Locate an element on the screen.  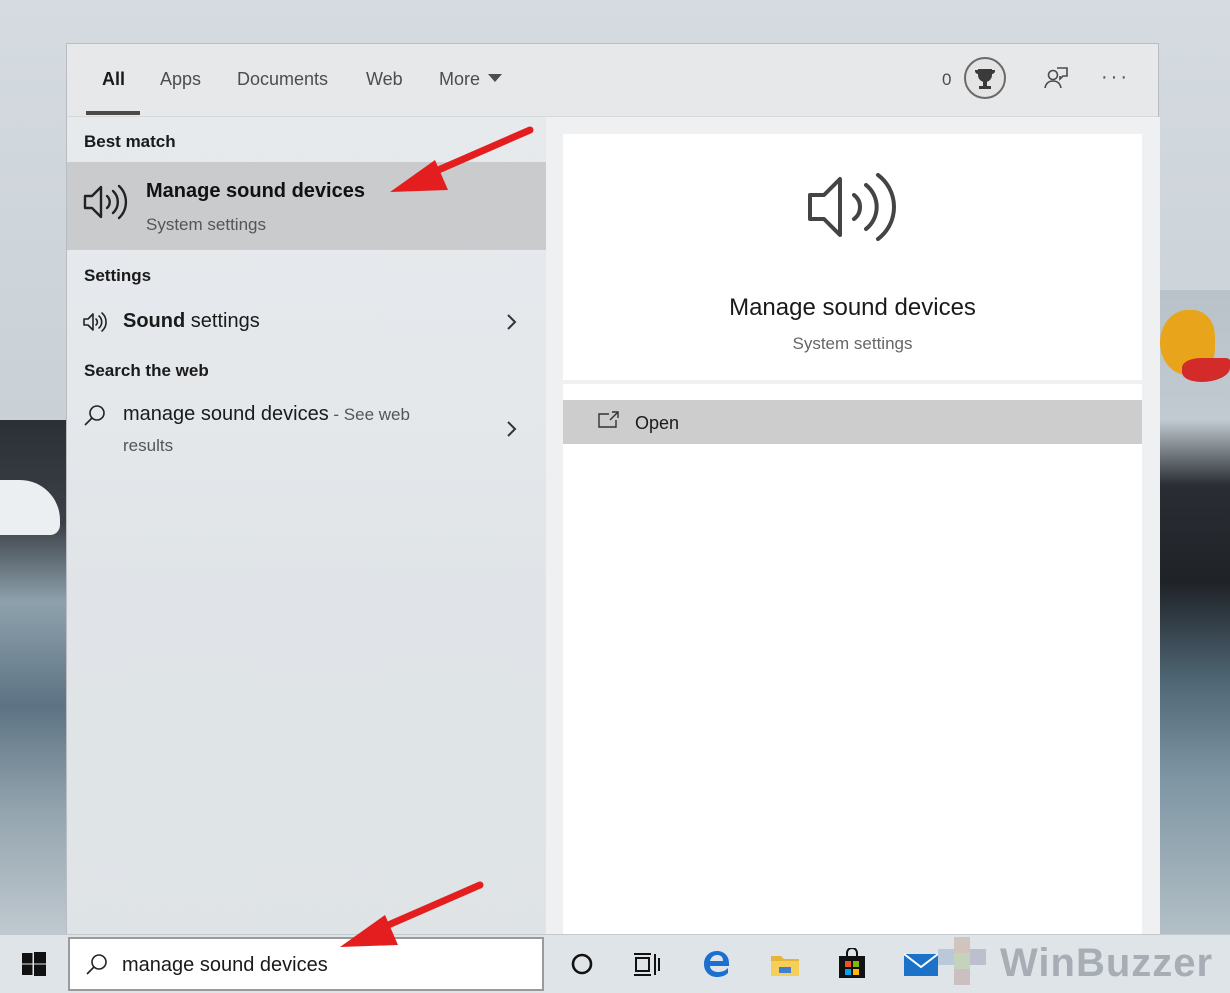
taskbar: manage sound devices WinBuzzer is located at coordinates (615, 963).